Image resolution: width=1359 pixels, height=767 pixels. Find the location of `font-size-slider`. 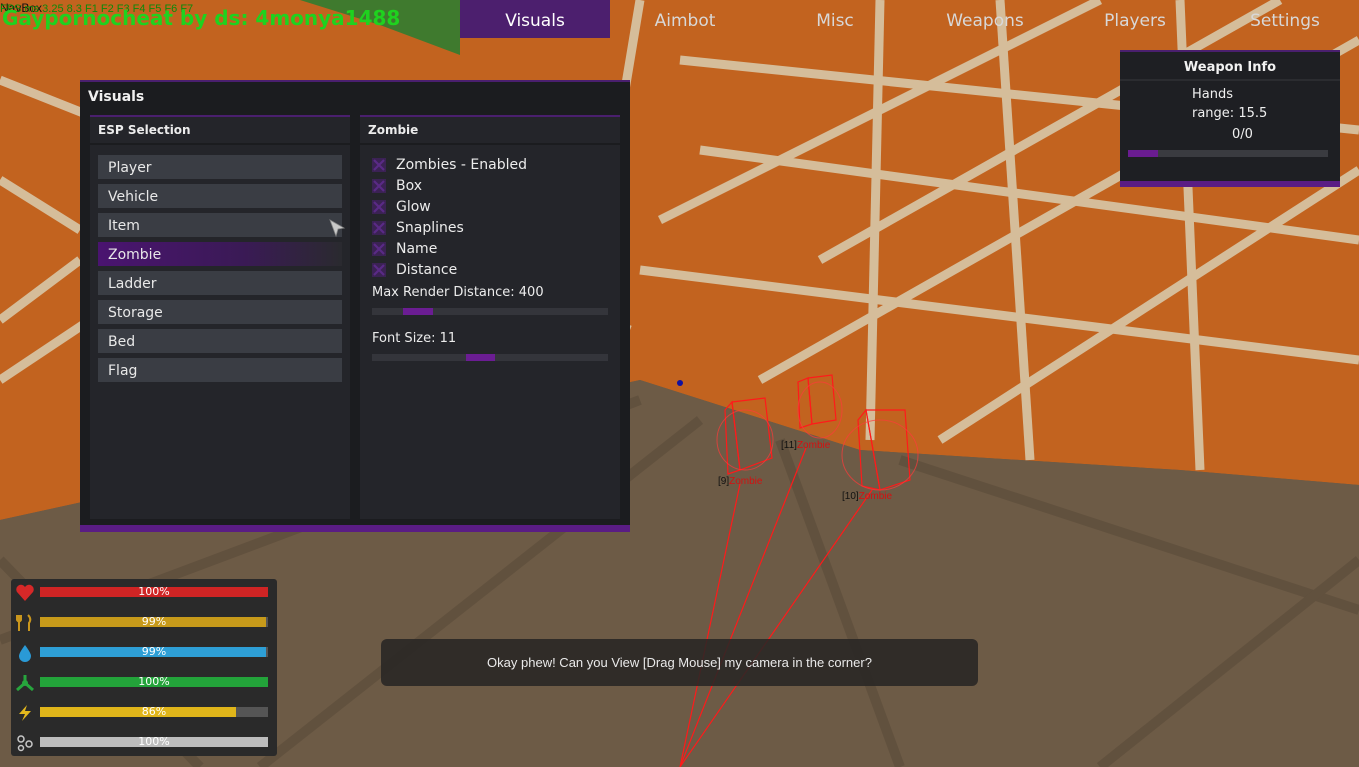

font-size-slider is located at coordinates (490, 357).